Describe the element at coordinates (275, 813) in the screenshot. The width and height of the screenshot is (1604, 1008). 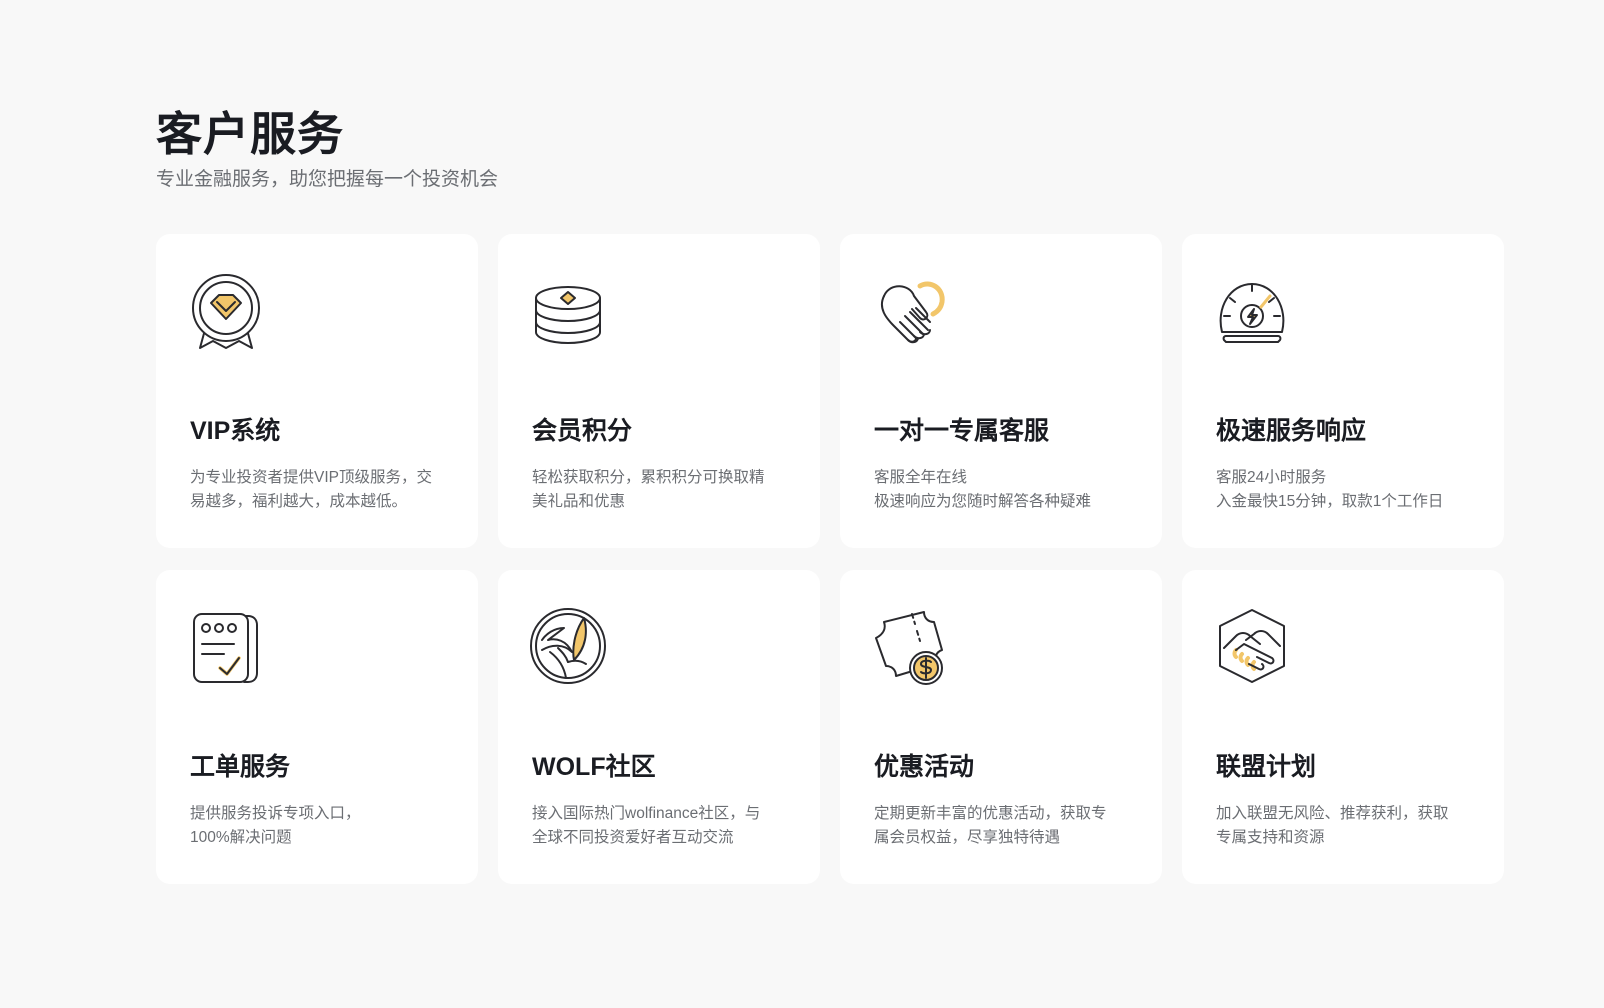
I see `card-desc-line: 提供服务投诉专项入口，` at that location.